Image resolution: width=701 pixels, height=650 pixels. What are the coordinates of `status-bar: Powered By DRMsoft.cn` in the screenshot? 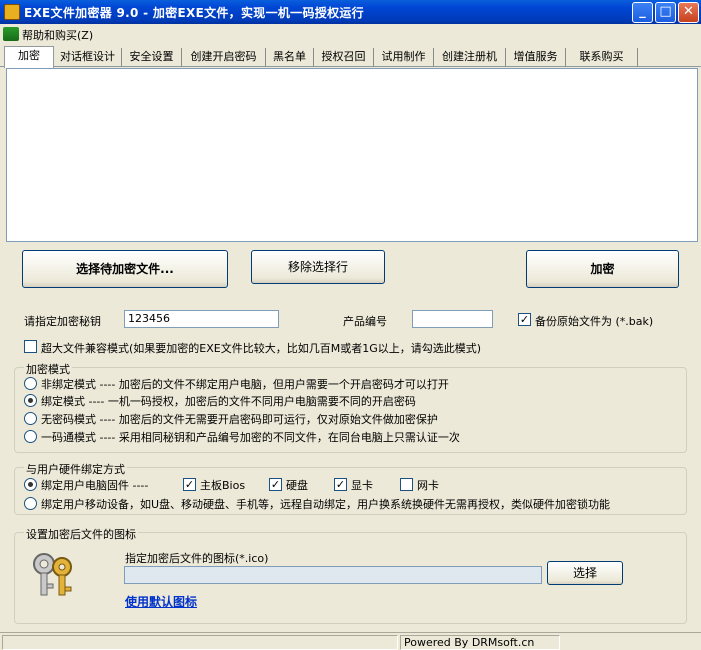 It's located at (350, 641).